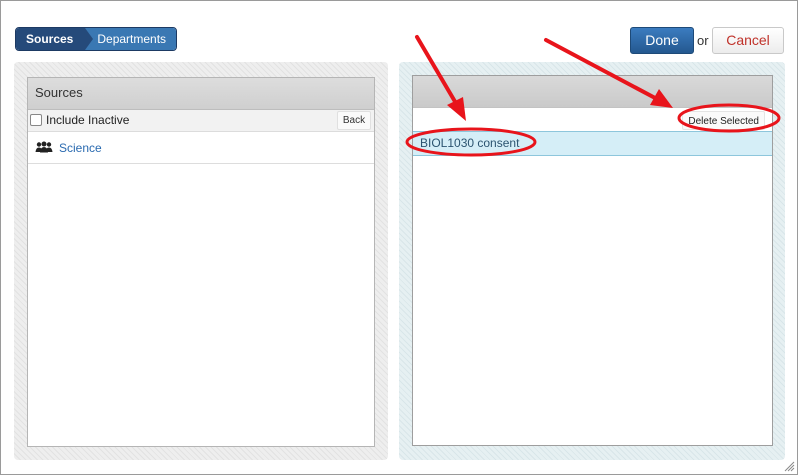 This screenshot has width=798, height=475. Describe the element at coordinates (703, 40) in the screenshot. I see `or-text: or` at that location.